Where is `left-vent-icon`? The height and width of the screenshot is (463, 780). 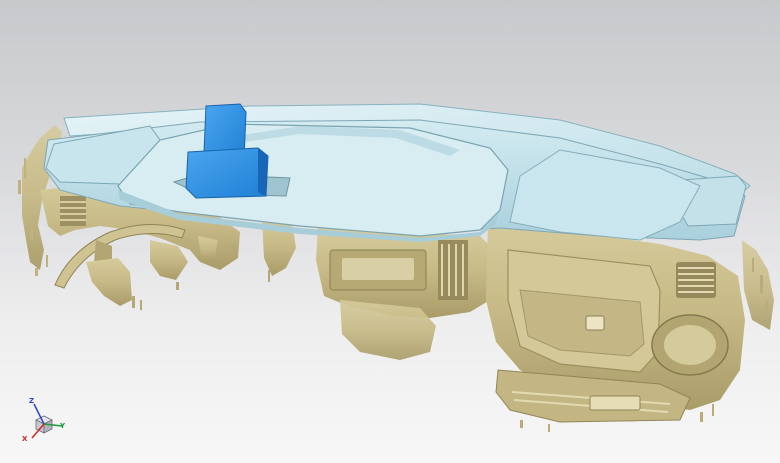 left-vent-icon is located at coordinates (73, 211).